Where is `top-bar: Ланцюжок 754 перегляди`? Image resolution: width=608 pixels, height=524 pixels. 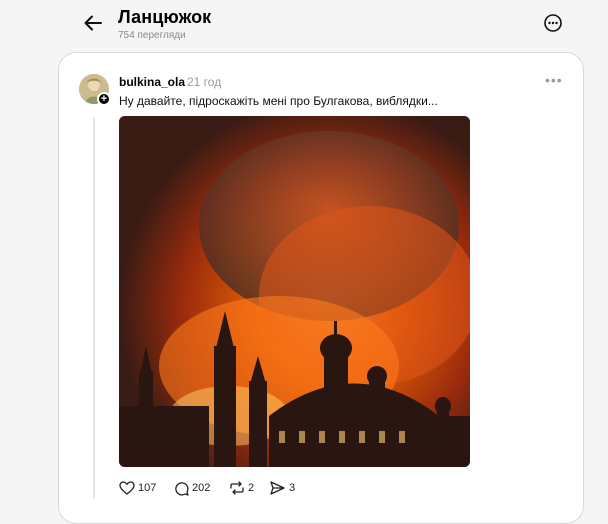 top-bar: Ланцюжок 754 перегляди is located at coordinates (304, 25).